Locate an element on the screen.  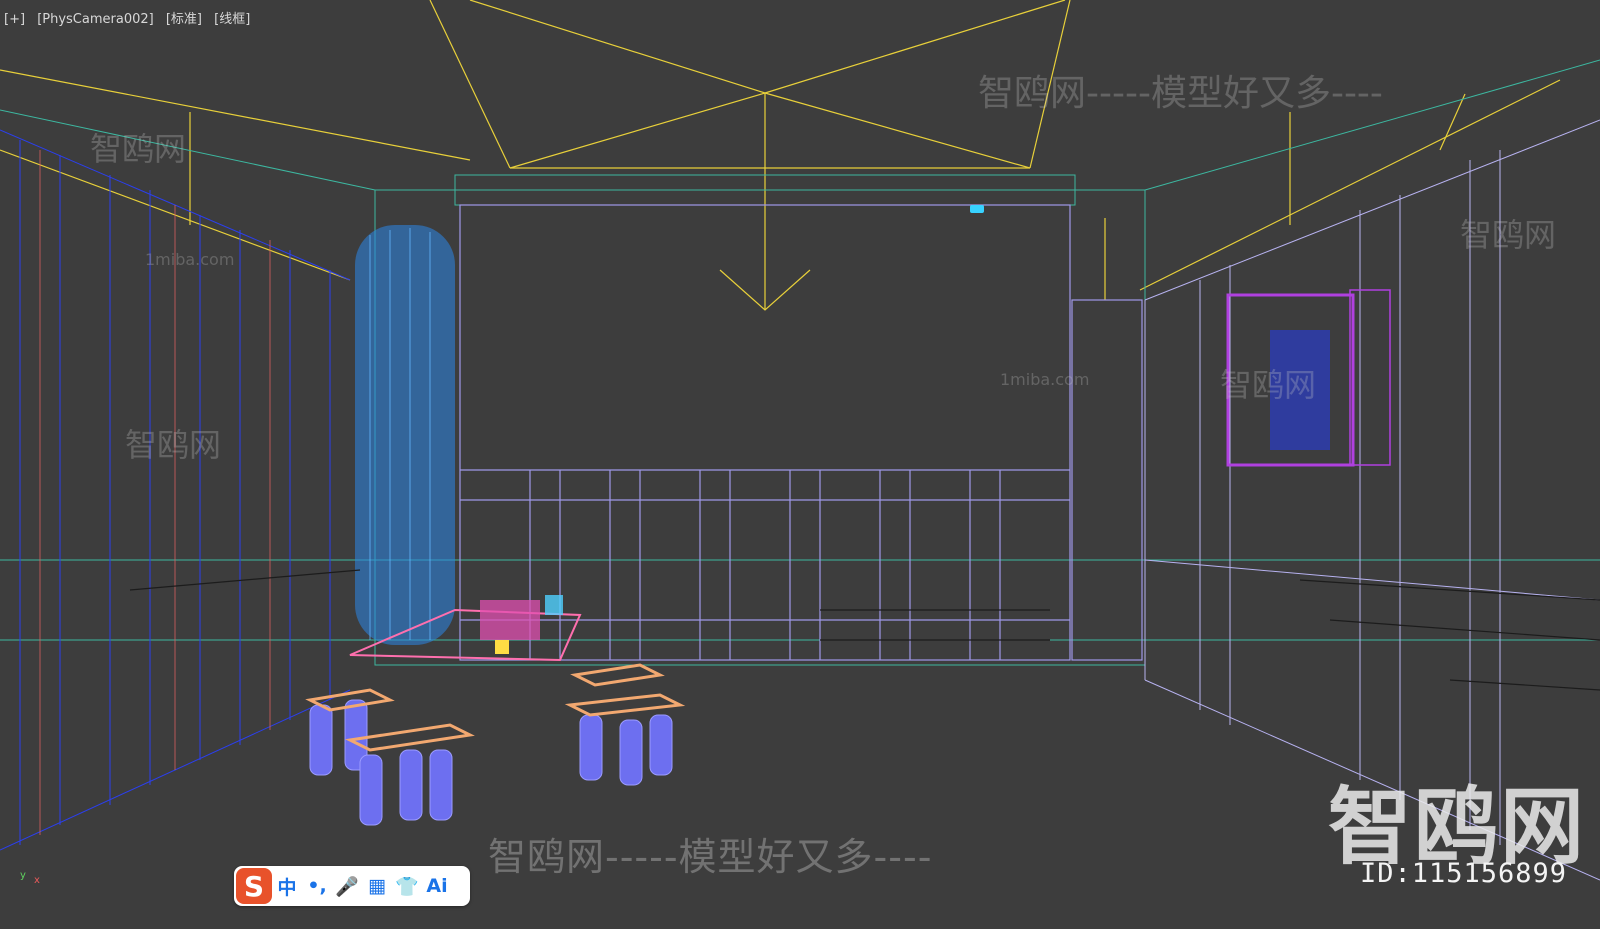
axis-x-label: x is located at coordinates (37, 880).